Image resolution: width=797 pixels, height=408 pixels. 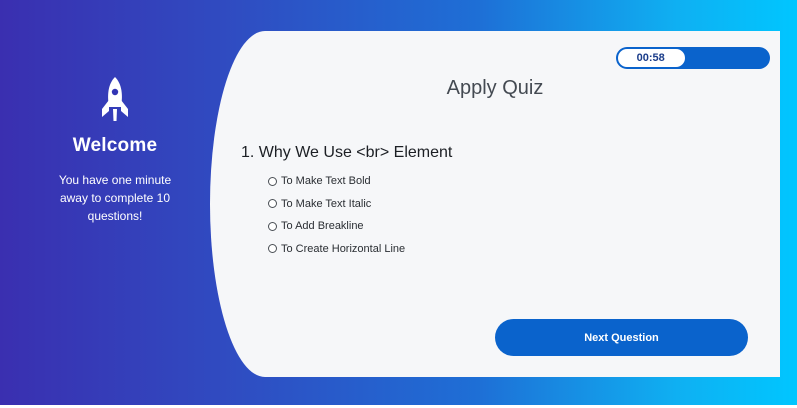 I want to click on question-text: 1. Why We Use <br> Element, so click(x=347, y=152).